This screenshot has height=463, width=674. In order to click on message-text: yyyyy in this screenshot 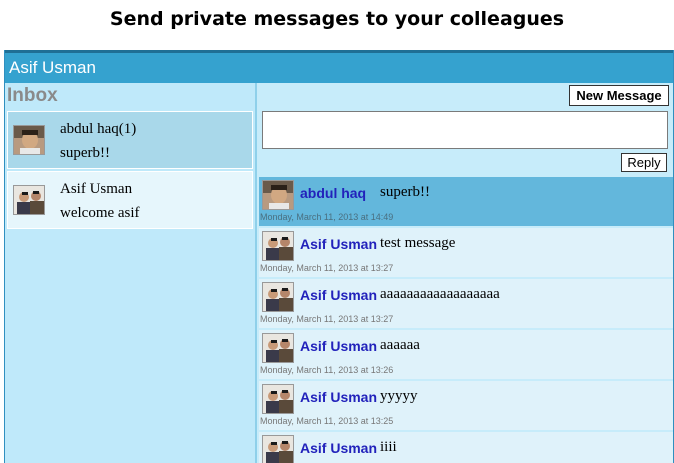, I will do `click(399, 396)`.